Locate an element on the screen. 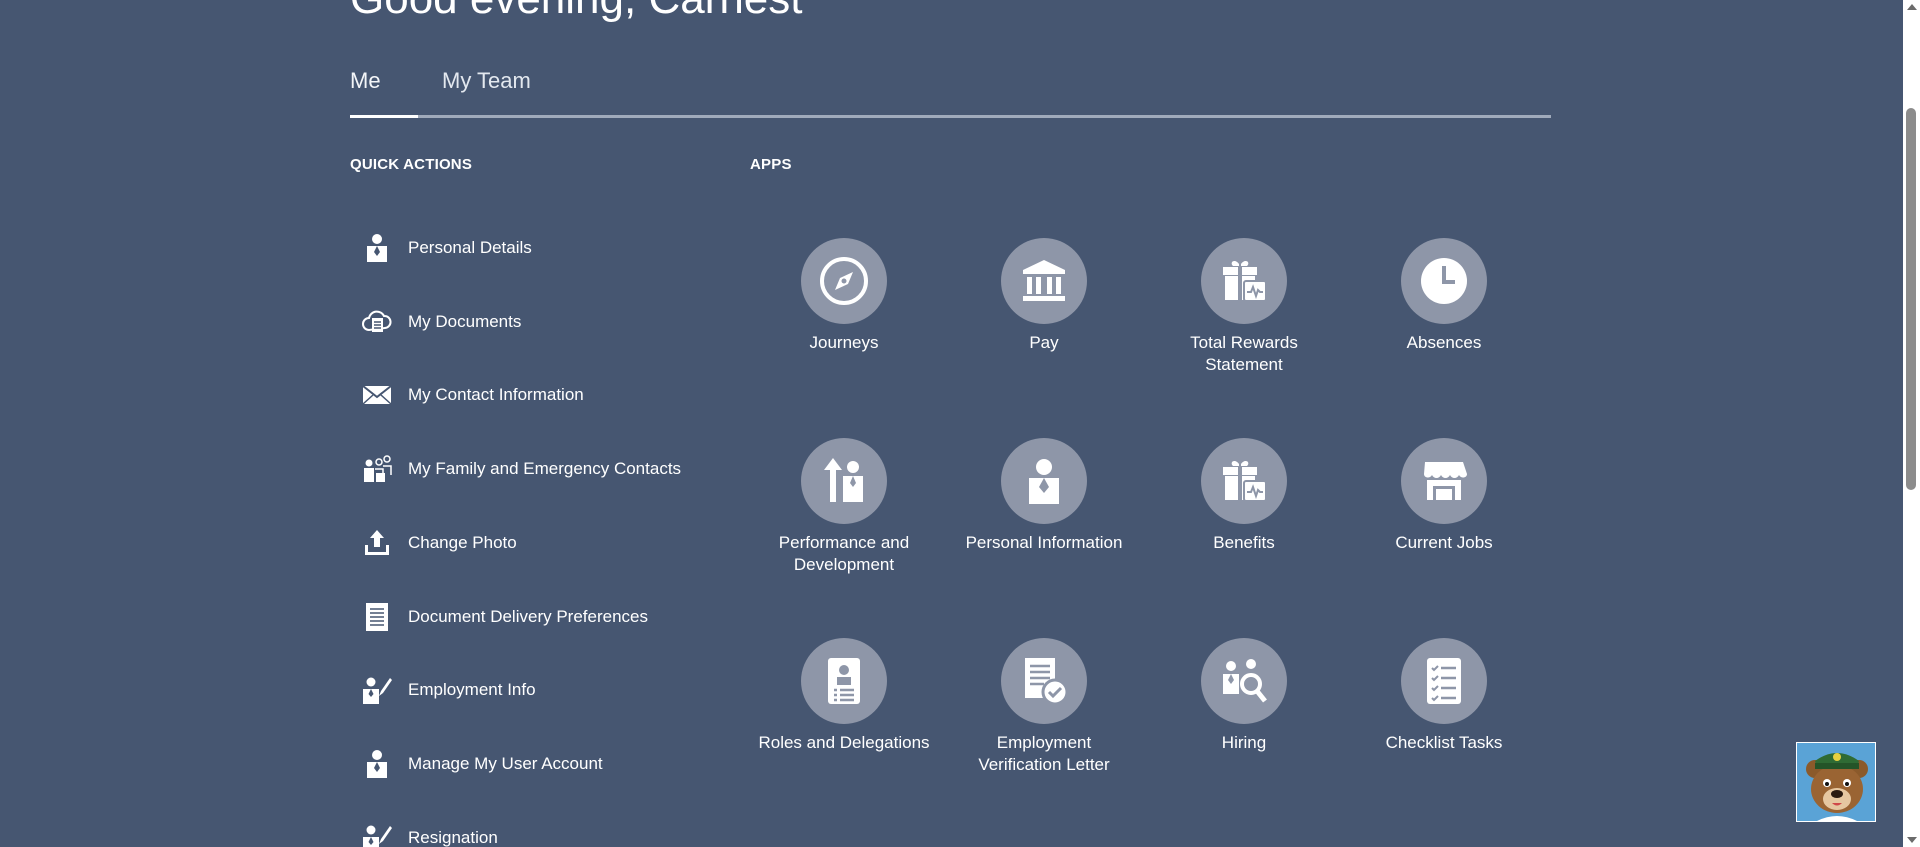 Image resolution: width=1920 pixels, height=847 pixels. quick-action-label: My Documents is located at coordinates (465, 321).